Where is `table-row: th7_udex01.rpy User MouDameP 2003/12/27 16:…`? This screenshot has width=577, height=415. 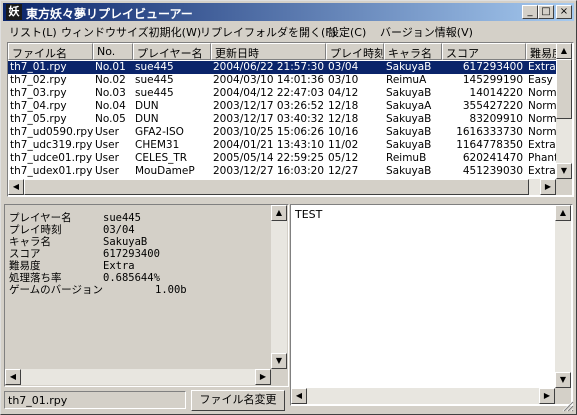
table-row: th7_udex01.rpy User MouDameP 2003/12/27 16:… is located at coordinates (282, 171).